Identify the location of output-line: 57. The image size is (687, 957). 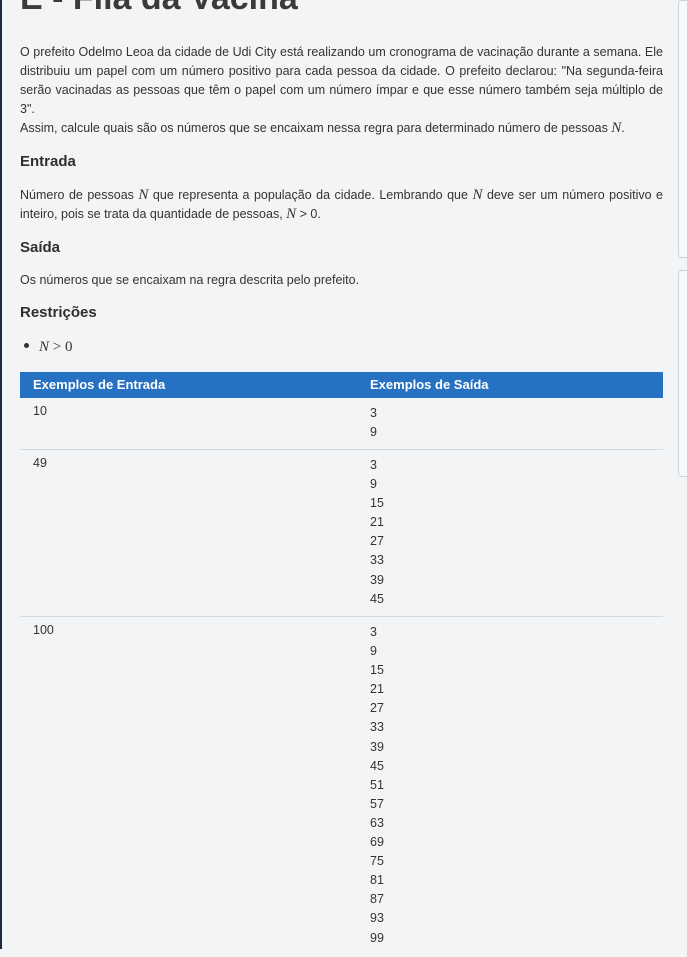
(377, 803).